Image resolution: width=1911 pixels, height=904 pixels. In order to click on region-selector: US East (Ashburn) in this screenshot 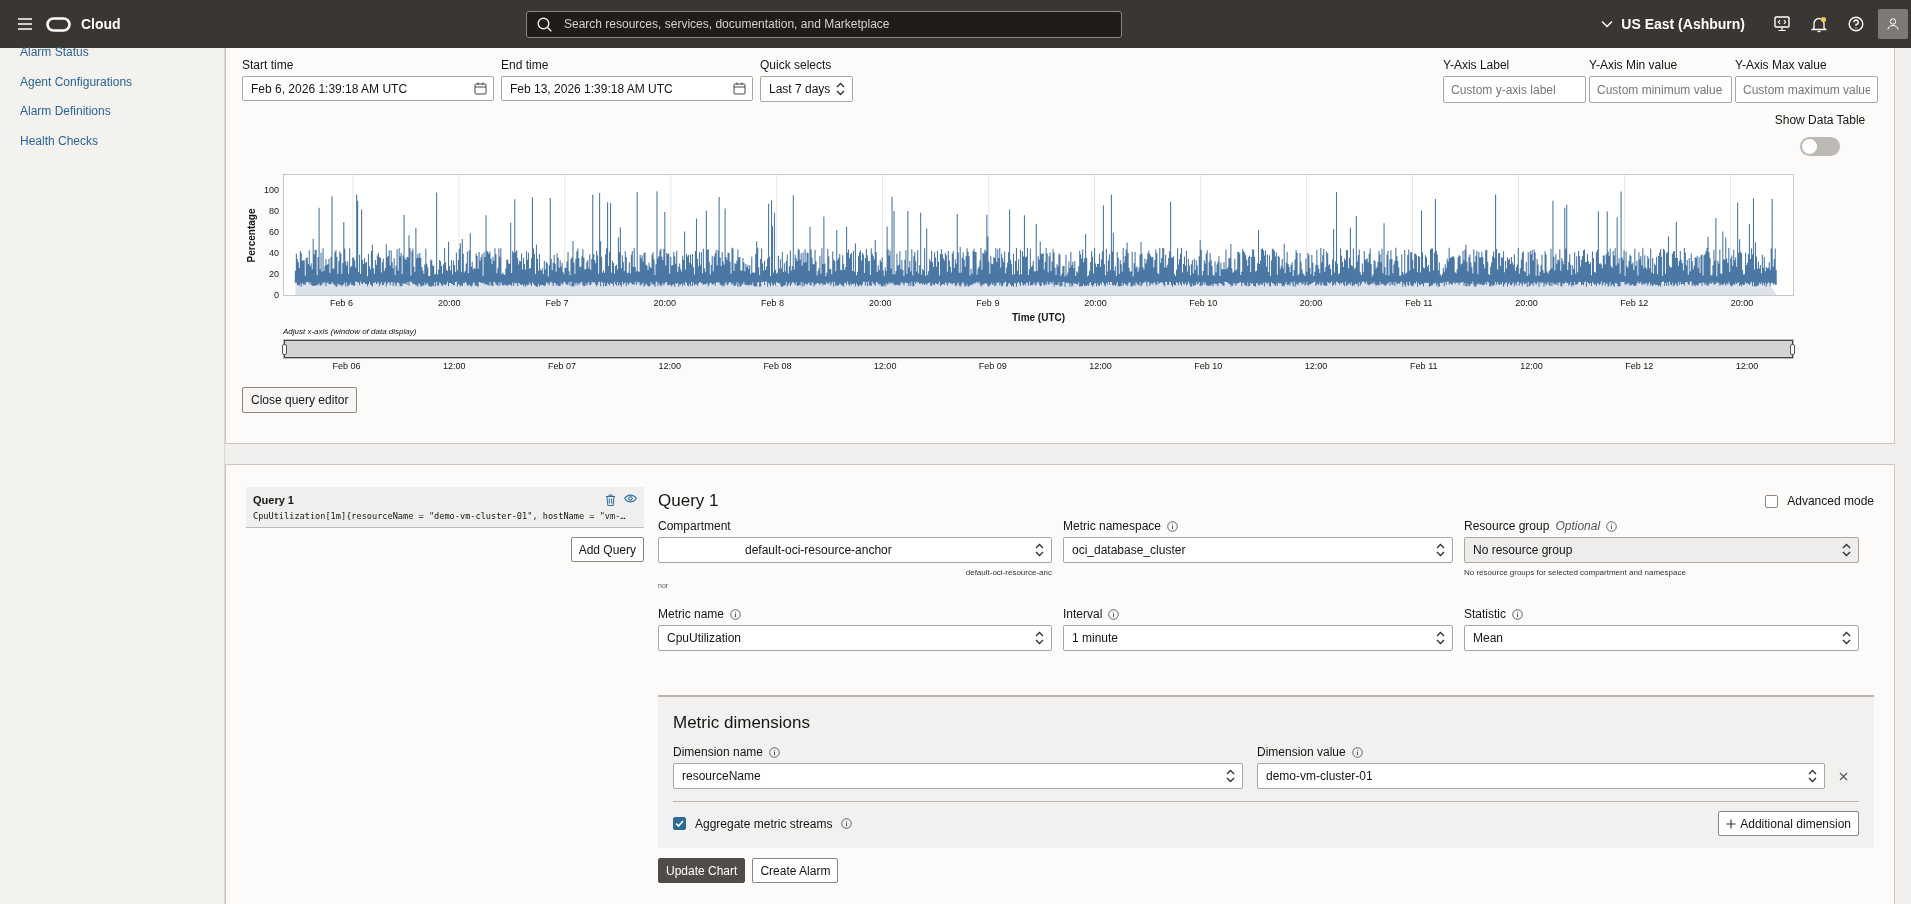, I will do `click(1683, 24)`.